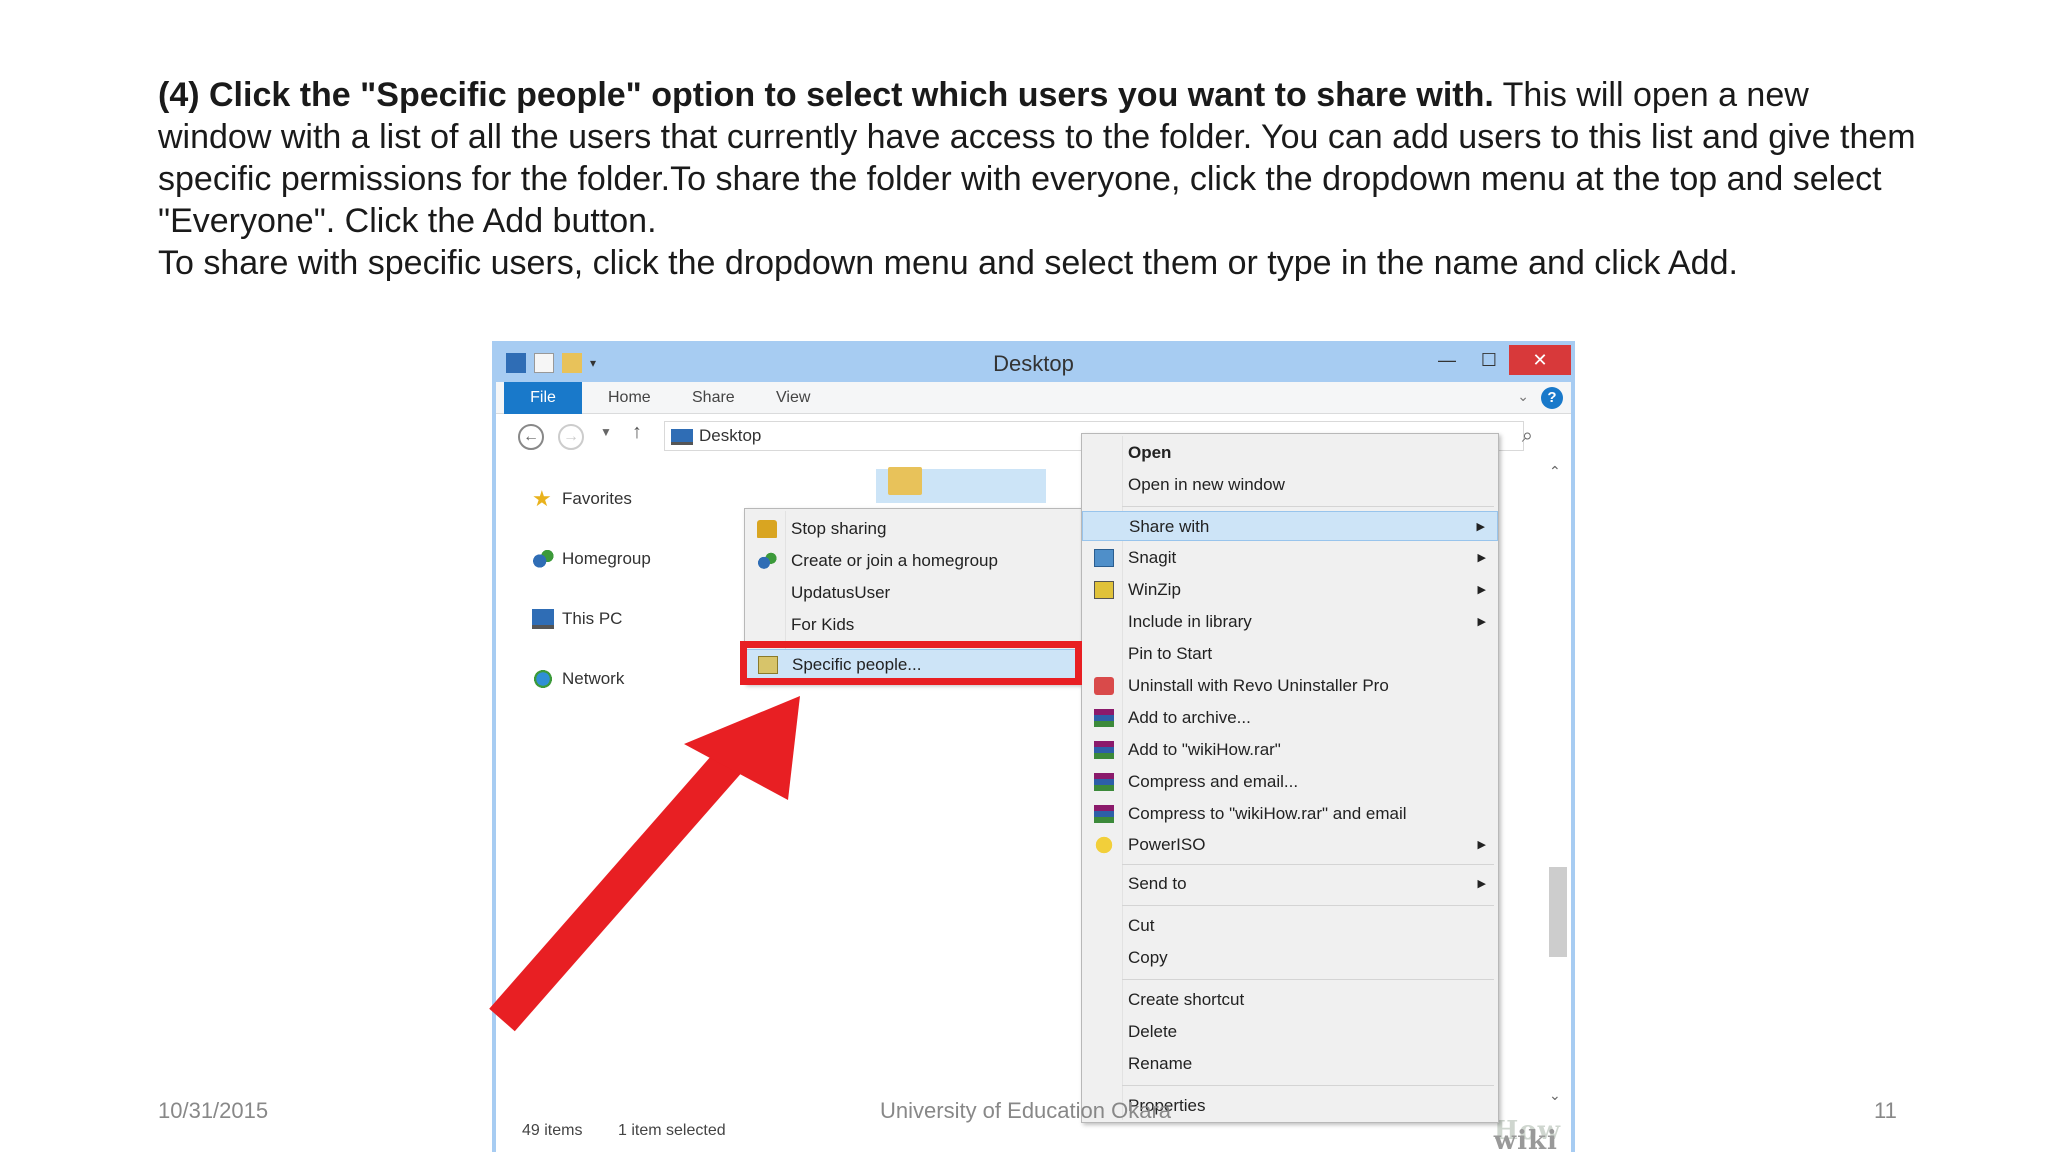 This screenshot has height=1152, width=2048. What do you see at coordinates (1104, 845) in the screenshot?
I see `poweriso-icon` at bounding box center [1104, 845].